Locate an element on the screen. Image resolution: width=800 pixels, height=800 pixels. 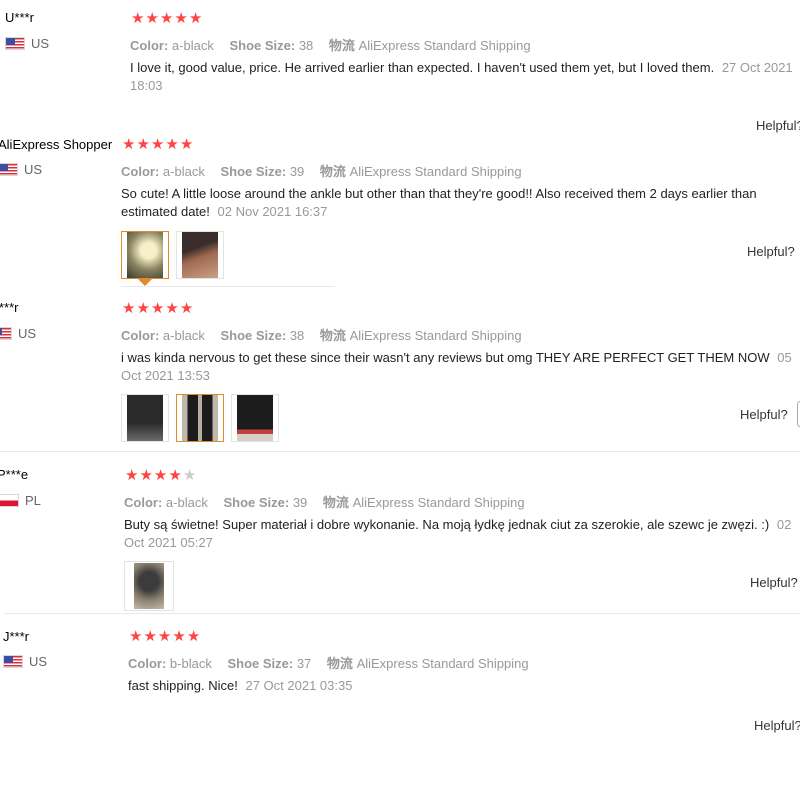
divider is located at coordinates (228, 286).